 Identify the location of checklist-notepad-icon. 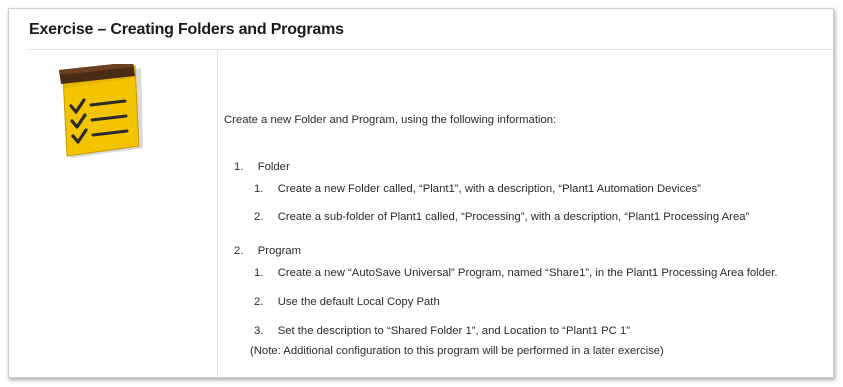
(101, 111).